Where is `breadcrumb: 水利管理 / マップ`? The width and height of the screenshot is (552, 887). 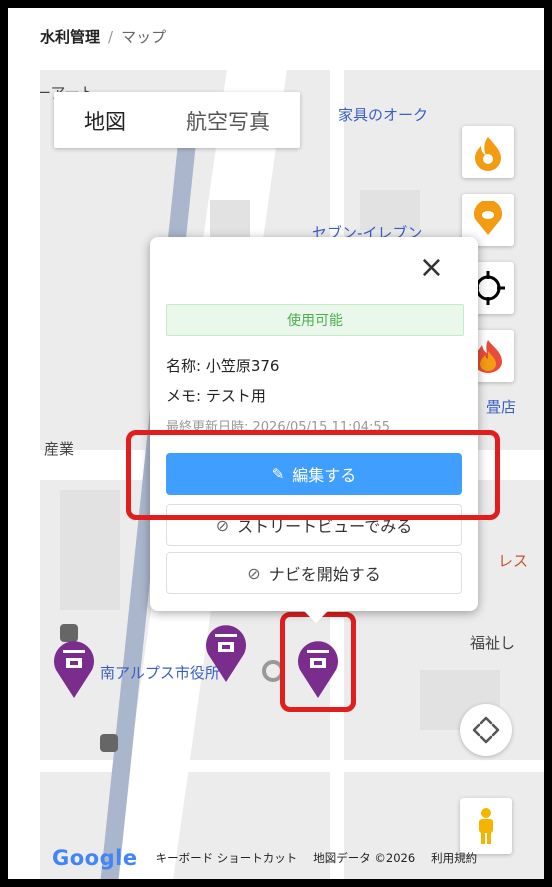
breadcrumb: 水利管理 / マップ is located at coordinates (103, 36).